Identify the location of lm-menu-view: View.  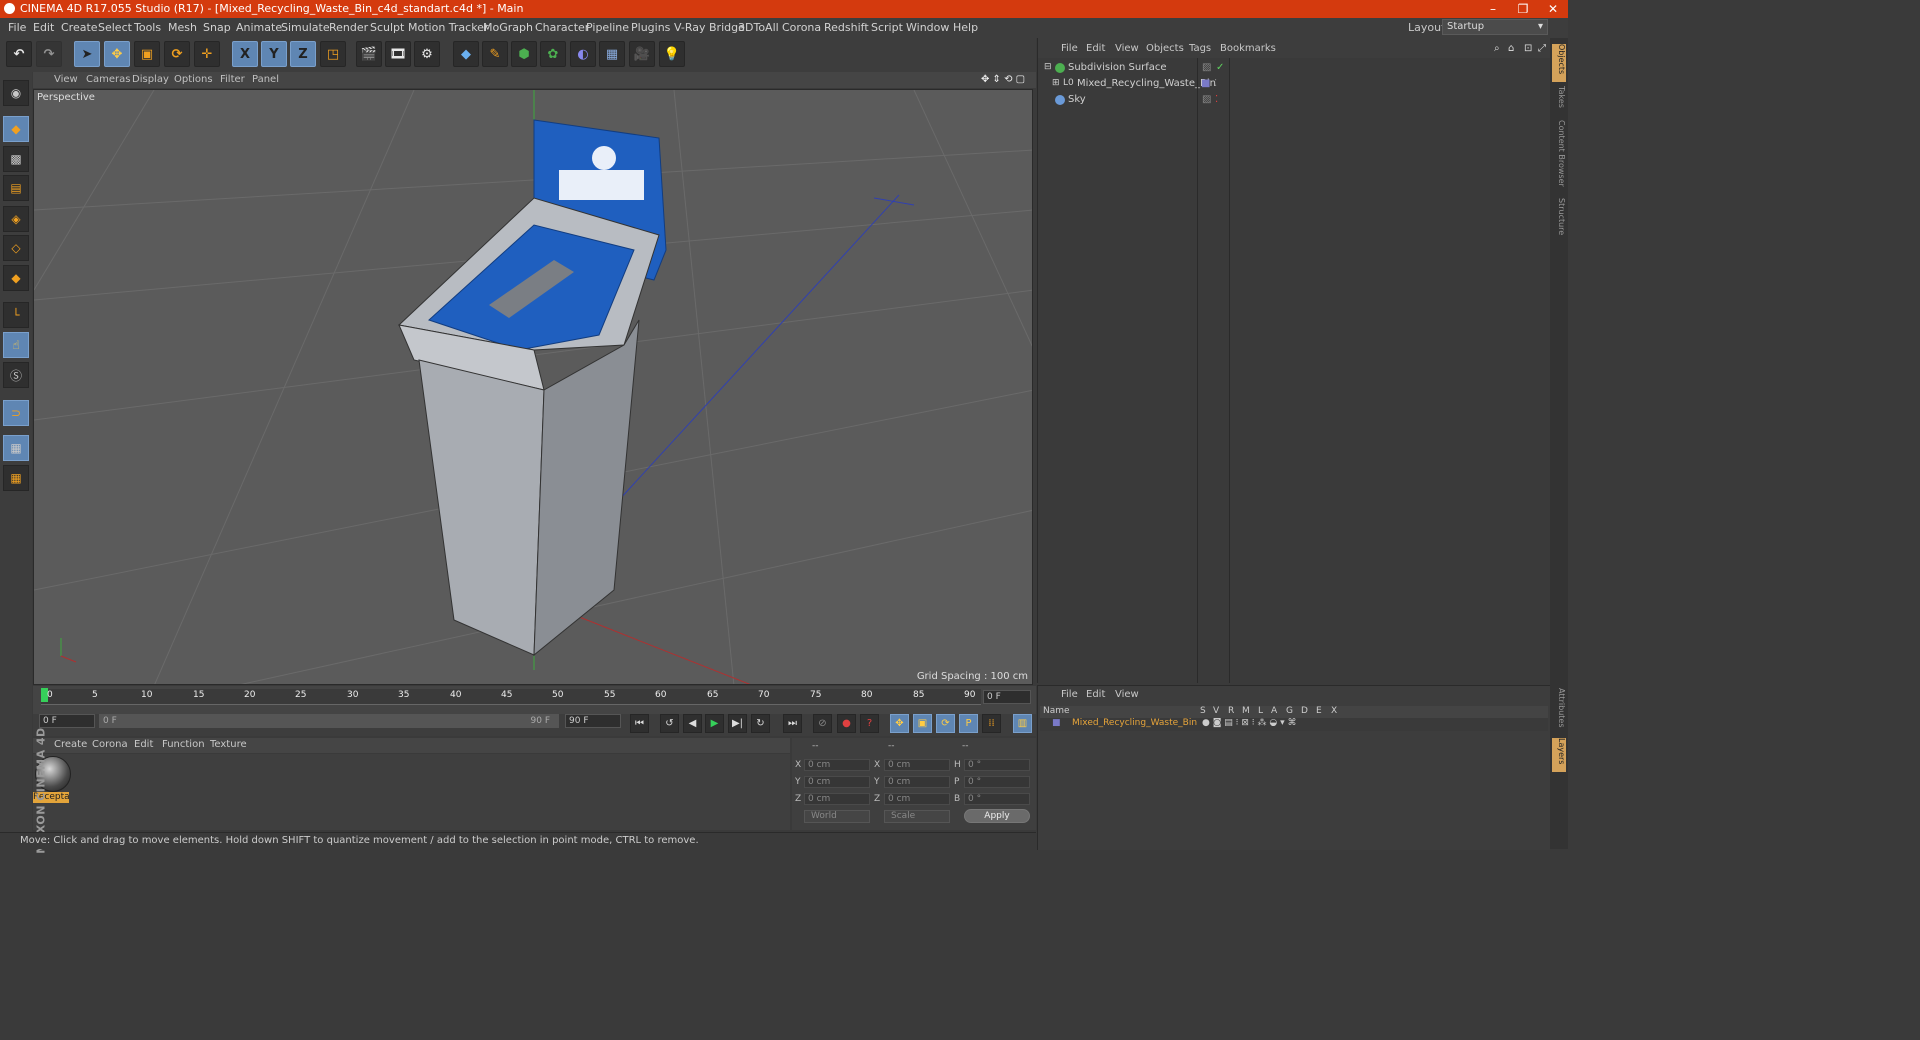
(1127, 694).